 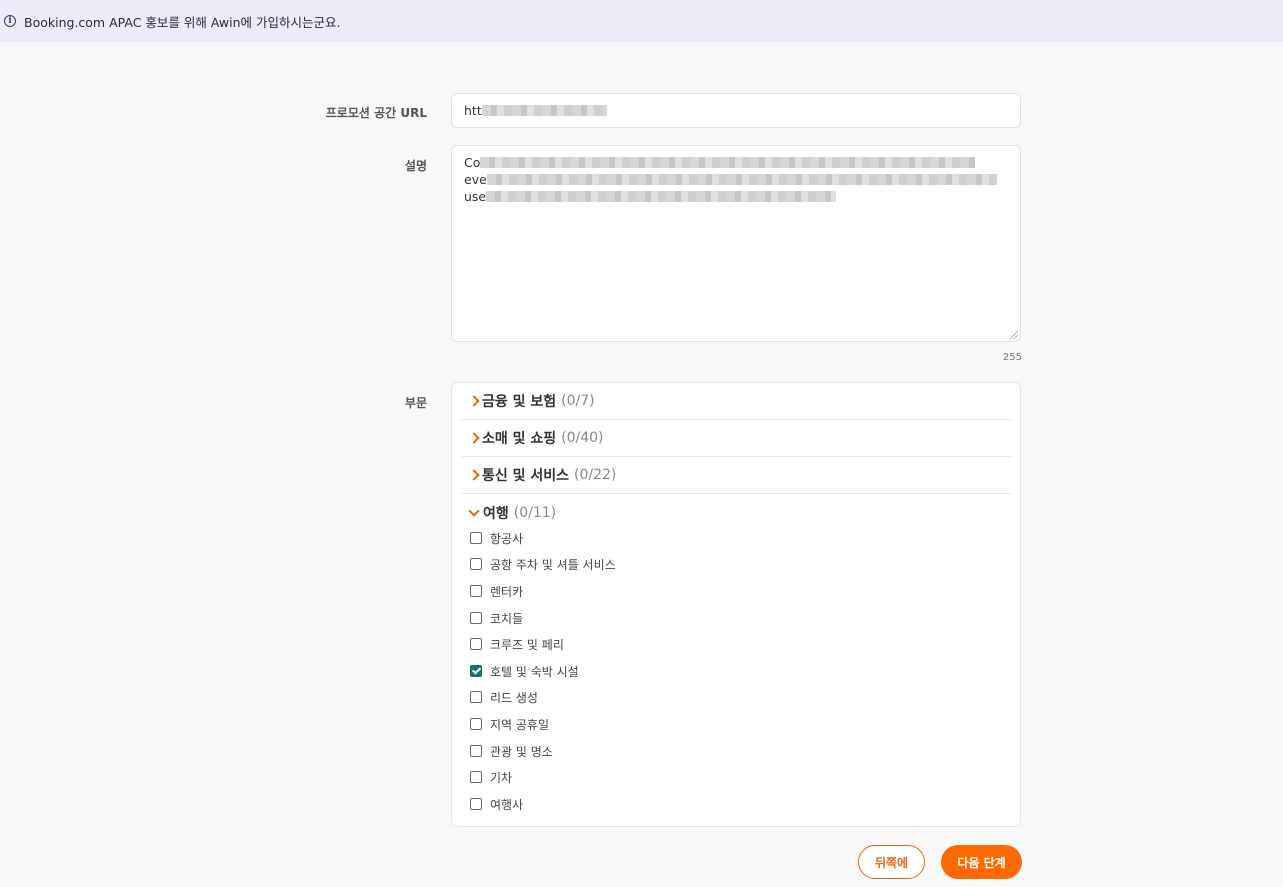 I want to click on checkbox-coaches: 코치들, so click(x=496, y=618).